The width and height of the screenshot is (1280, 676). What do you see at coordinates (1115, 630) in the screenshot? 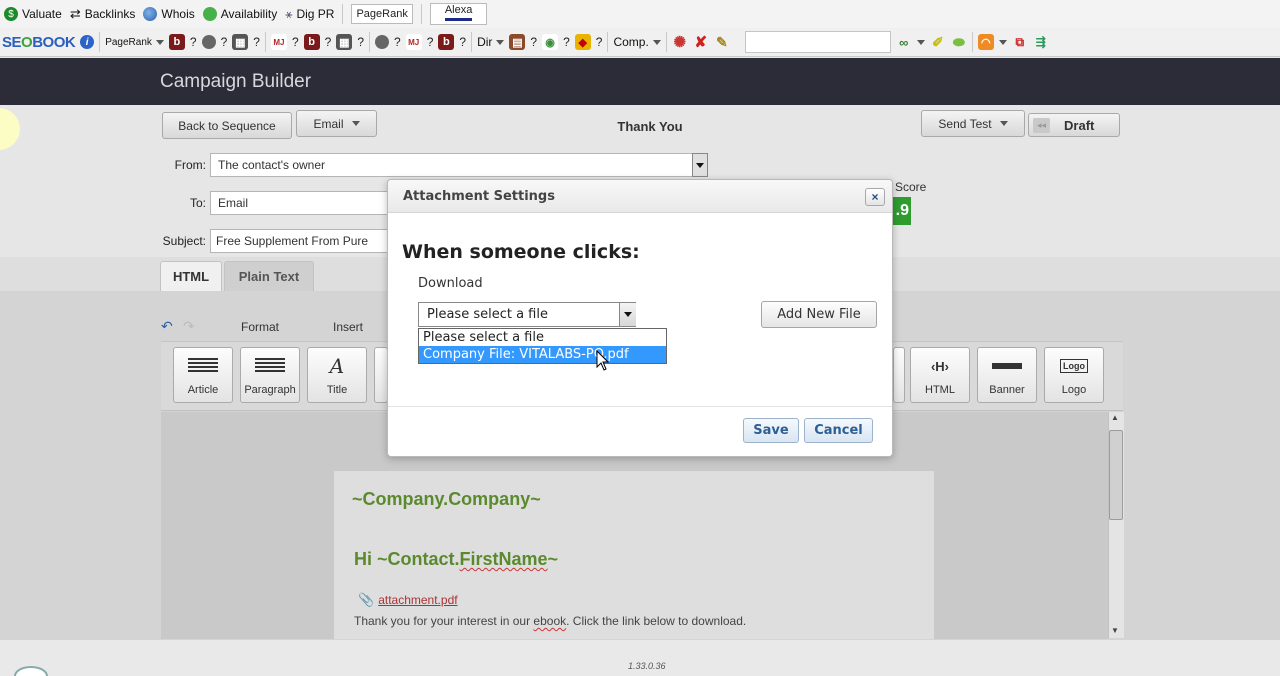
I see `scroll-down-icon: ▼` at bounding box center [1115, 630].